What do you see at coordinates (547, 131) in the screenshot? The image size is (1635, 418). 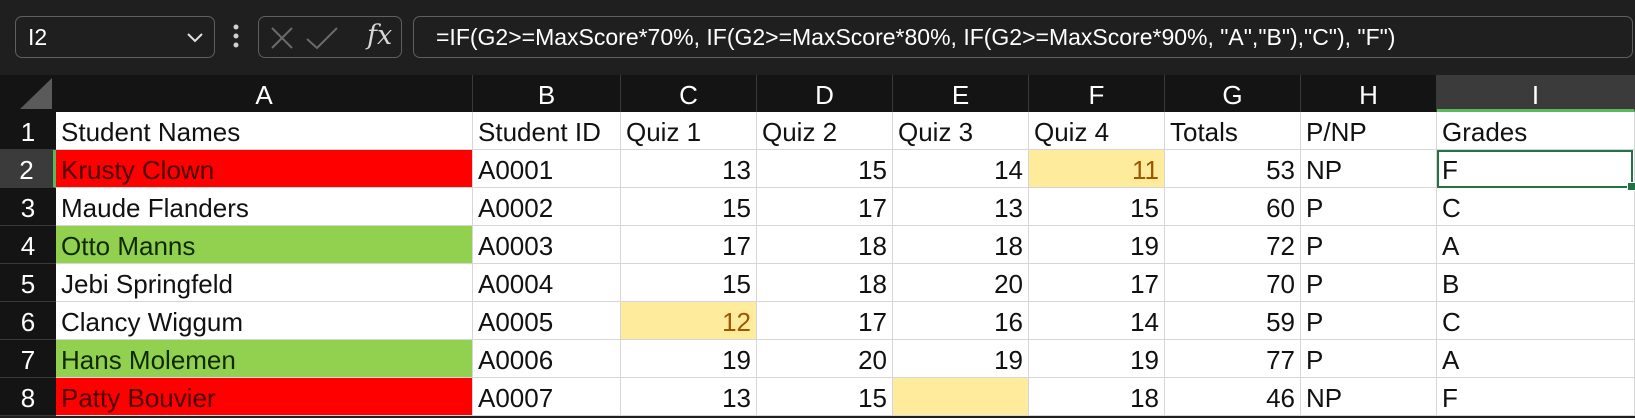 I see `cell-b1: Student ID` at bounding box center [547, 131].